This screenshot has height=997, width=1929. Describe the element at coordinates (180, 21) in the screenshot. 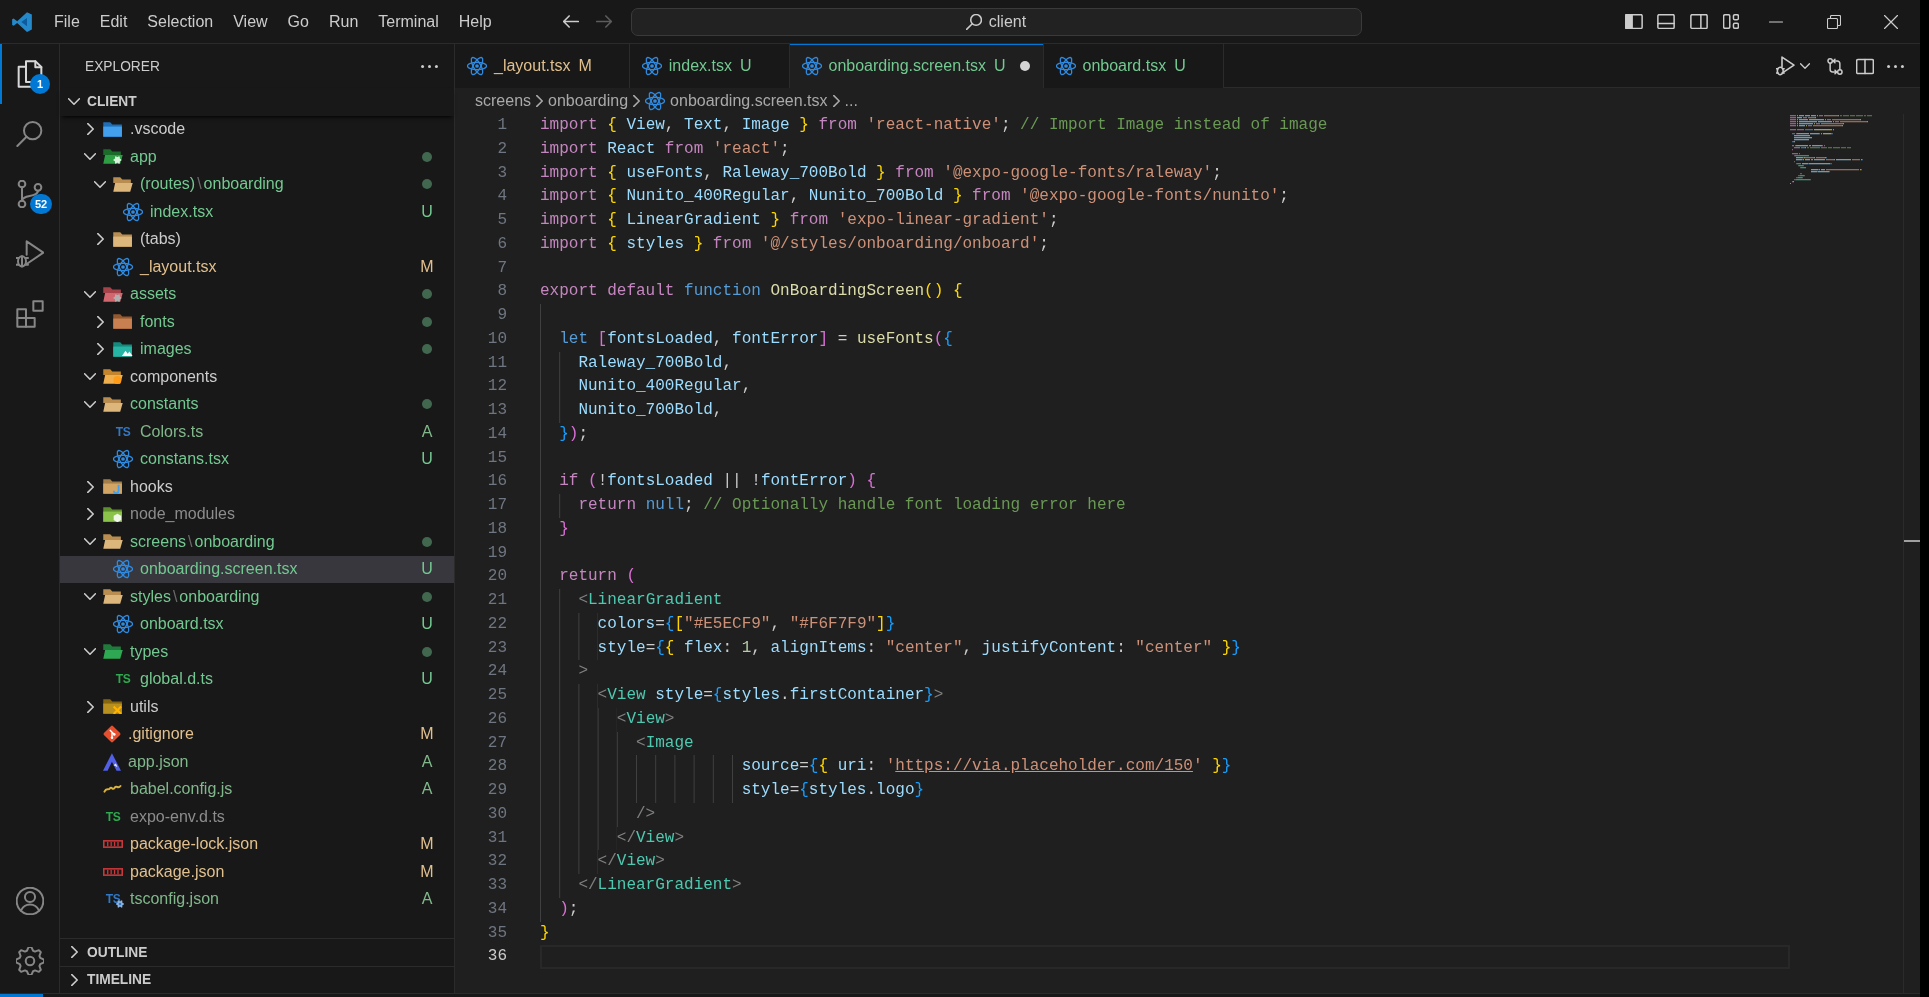

I see `menu-item: Selection` at that location.